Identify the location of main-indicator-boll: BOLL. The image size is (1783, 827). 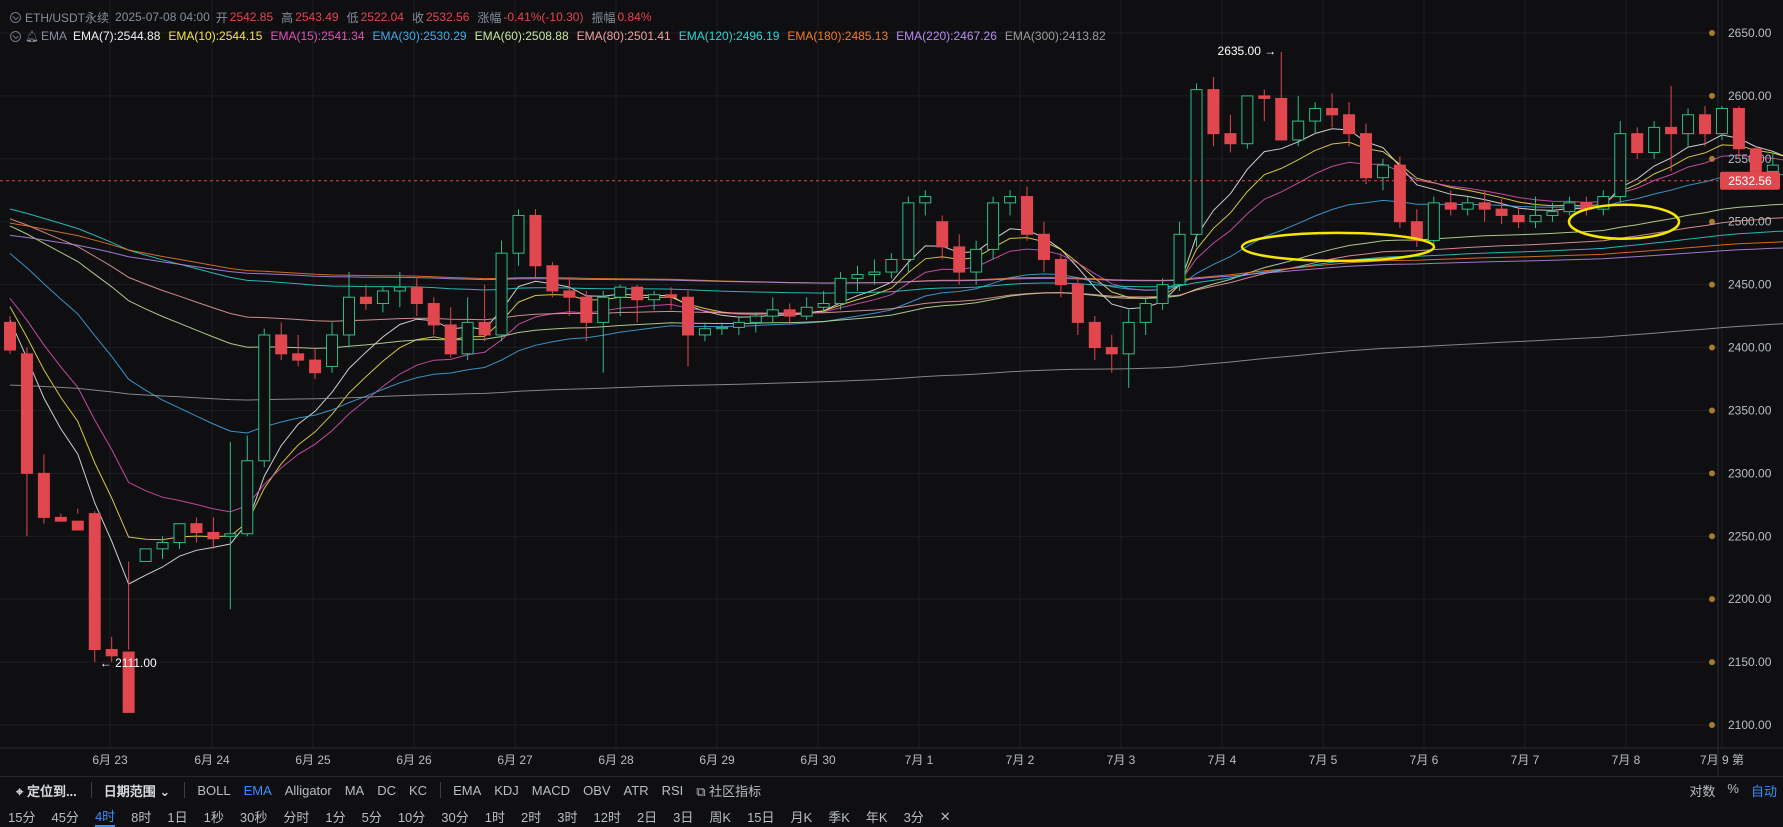
(213, 790).